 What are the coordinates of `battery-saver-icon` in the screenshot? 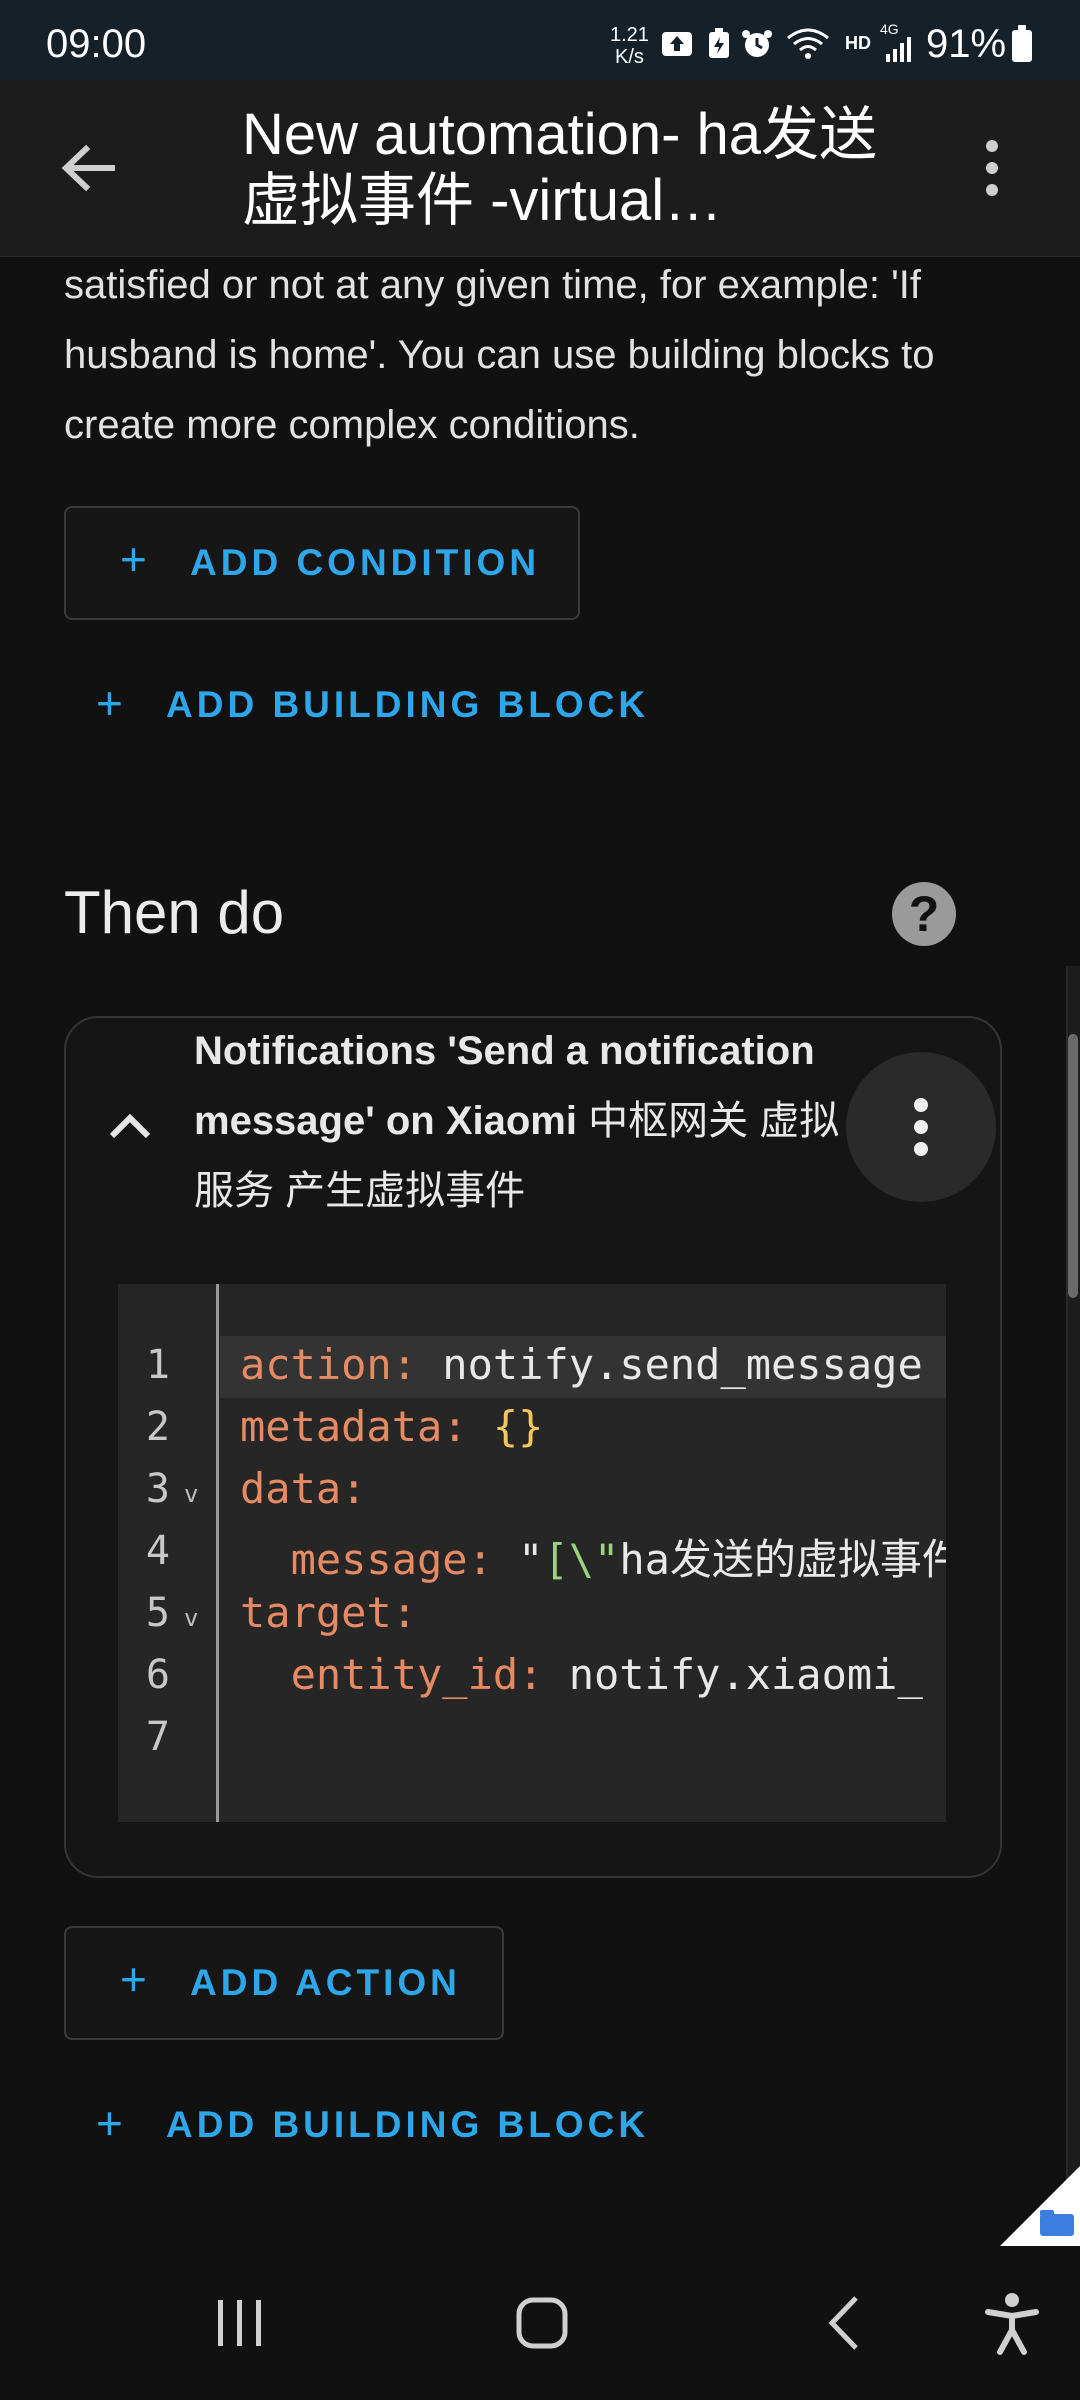 It's located at (719, 43).